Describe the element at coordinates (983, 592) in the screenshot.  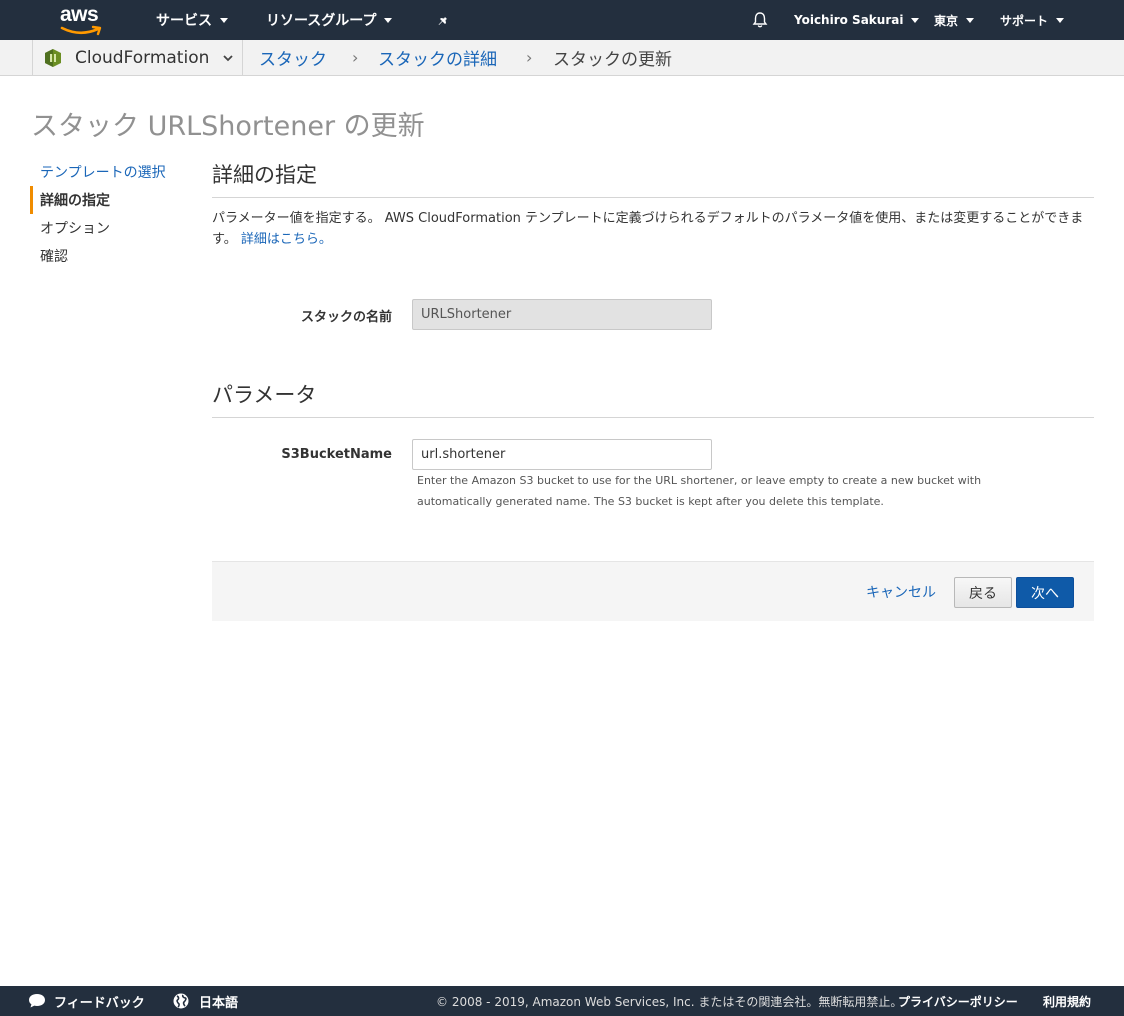
I see `back-button: 戻る` at that location.